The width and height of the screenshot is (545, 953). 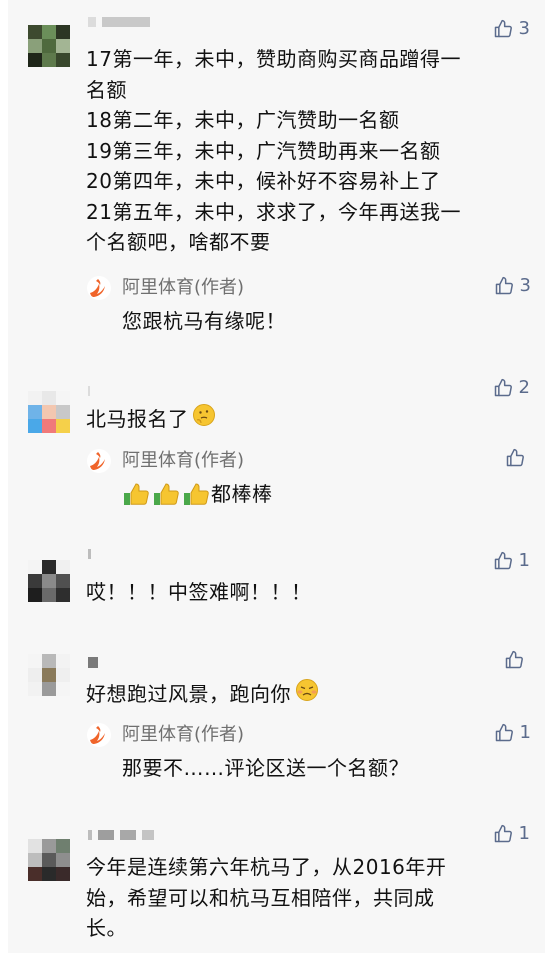 What do you see at coordinates (308, 306) in the screenshot?
I see `author-reply: 阿里体育(作者) 3 您跟杭马有缘呢！` at bounding box center [308, 306].